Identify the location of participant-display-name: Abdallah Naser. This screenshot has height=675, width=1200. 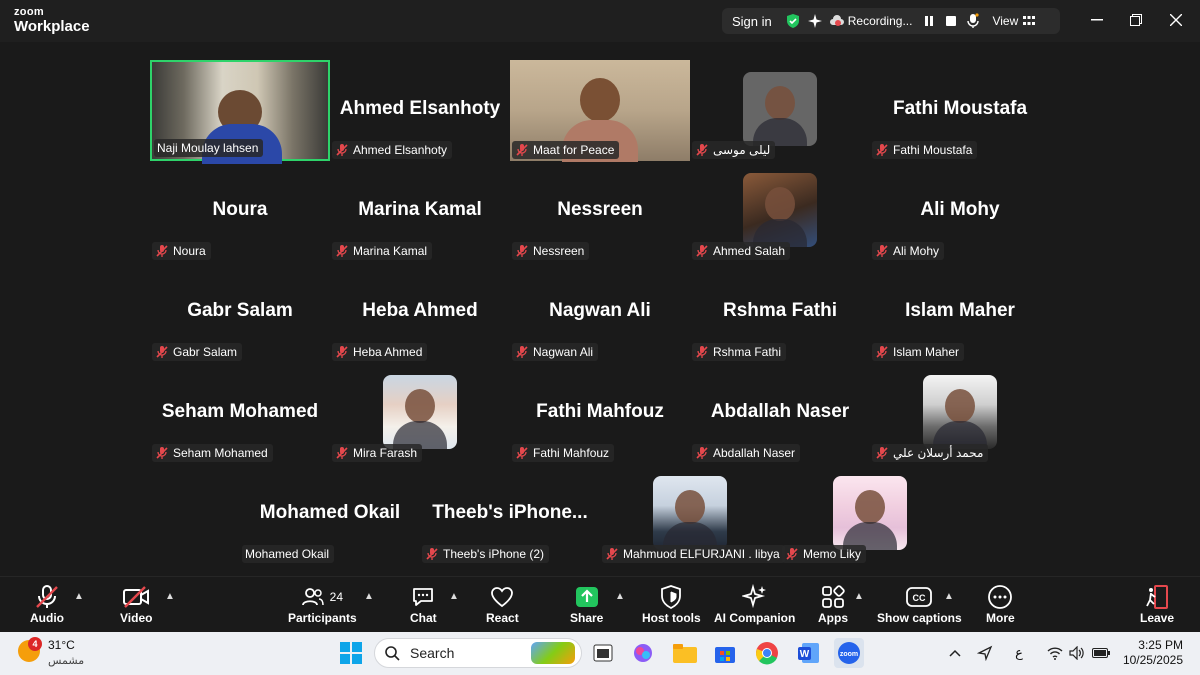
(780, 411).